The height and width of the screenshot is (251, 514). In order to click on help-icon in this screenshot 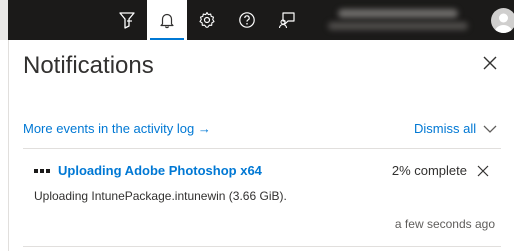, I will do `click(247, 20)`.